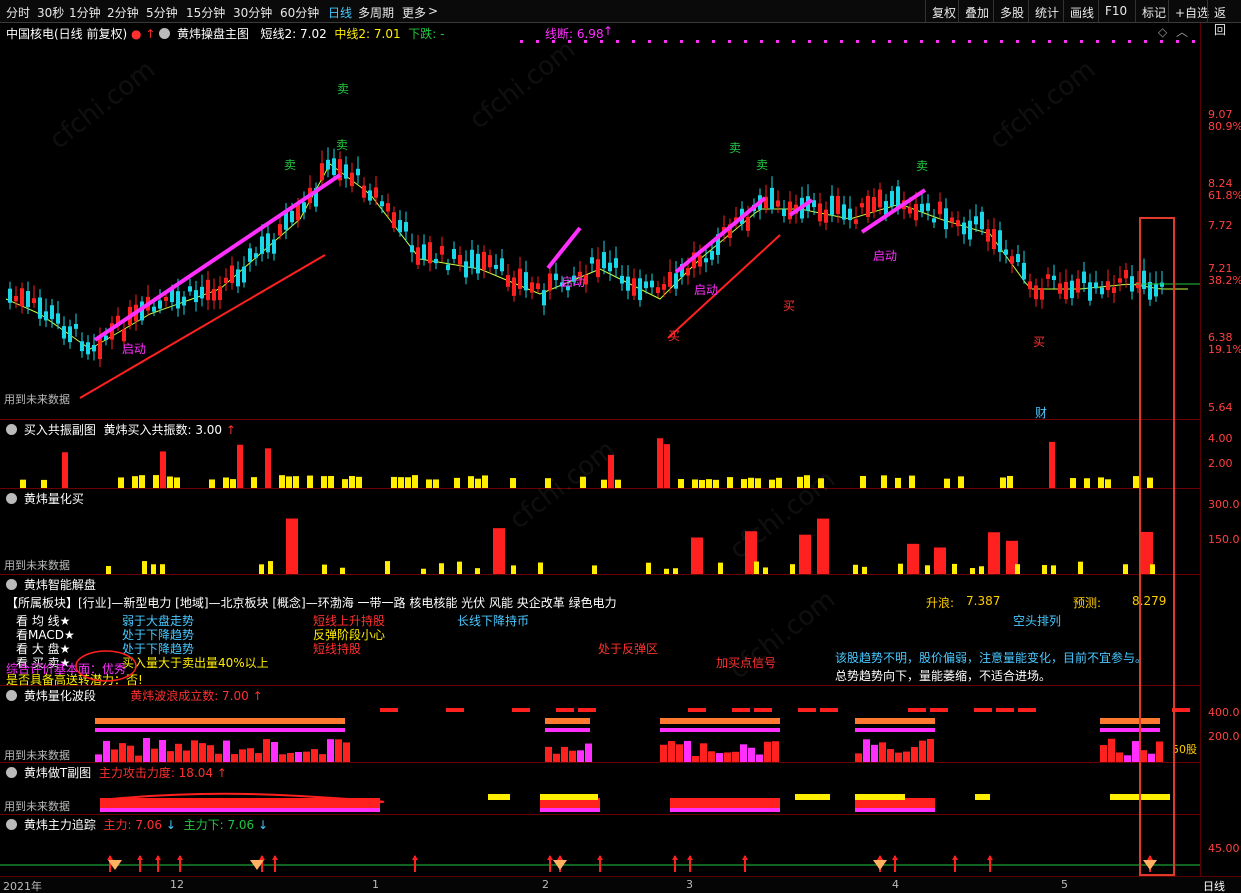  I want to click on date-label: 3, so click(689, 884).